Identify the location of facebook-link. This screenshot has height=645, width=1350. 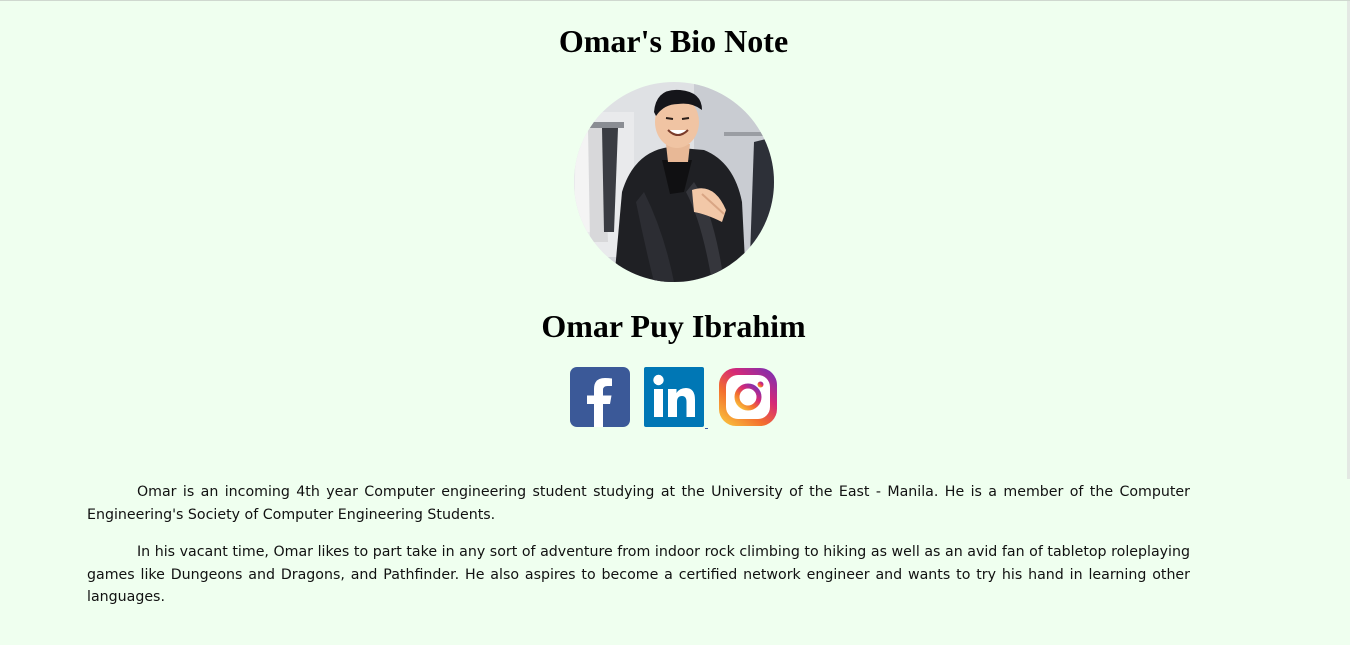
(600, 397).